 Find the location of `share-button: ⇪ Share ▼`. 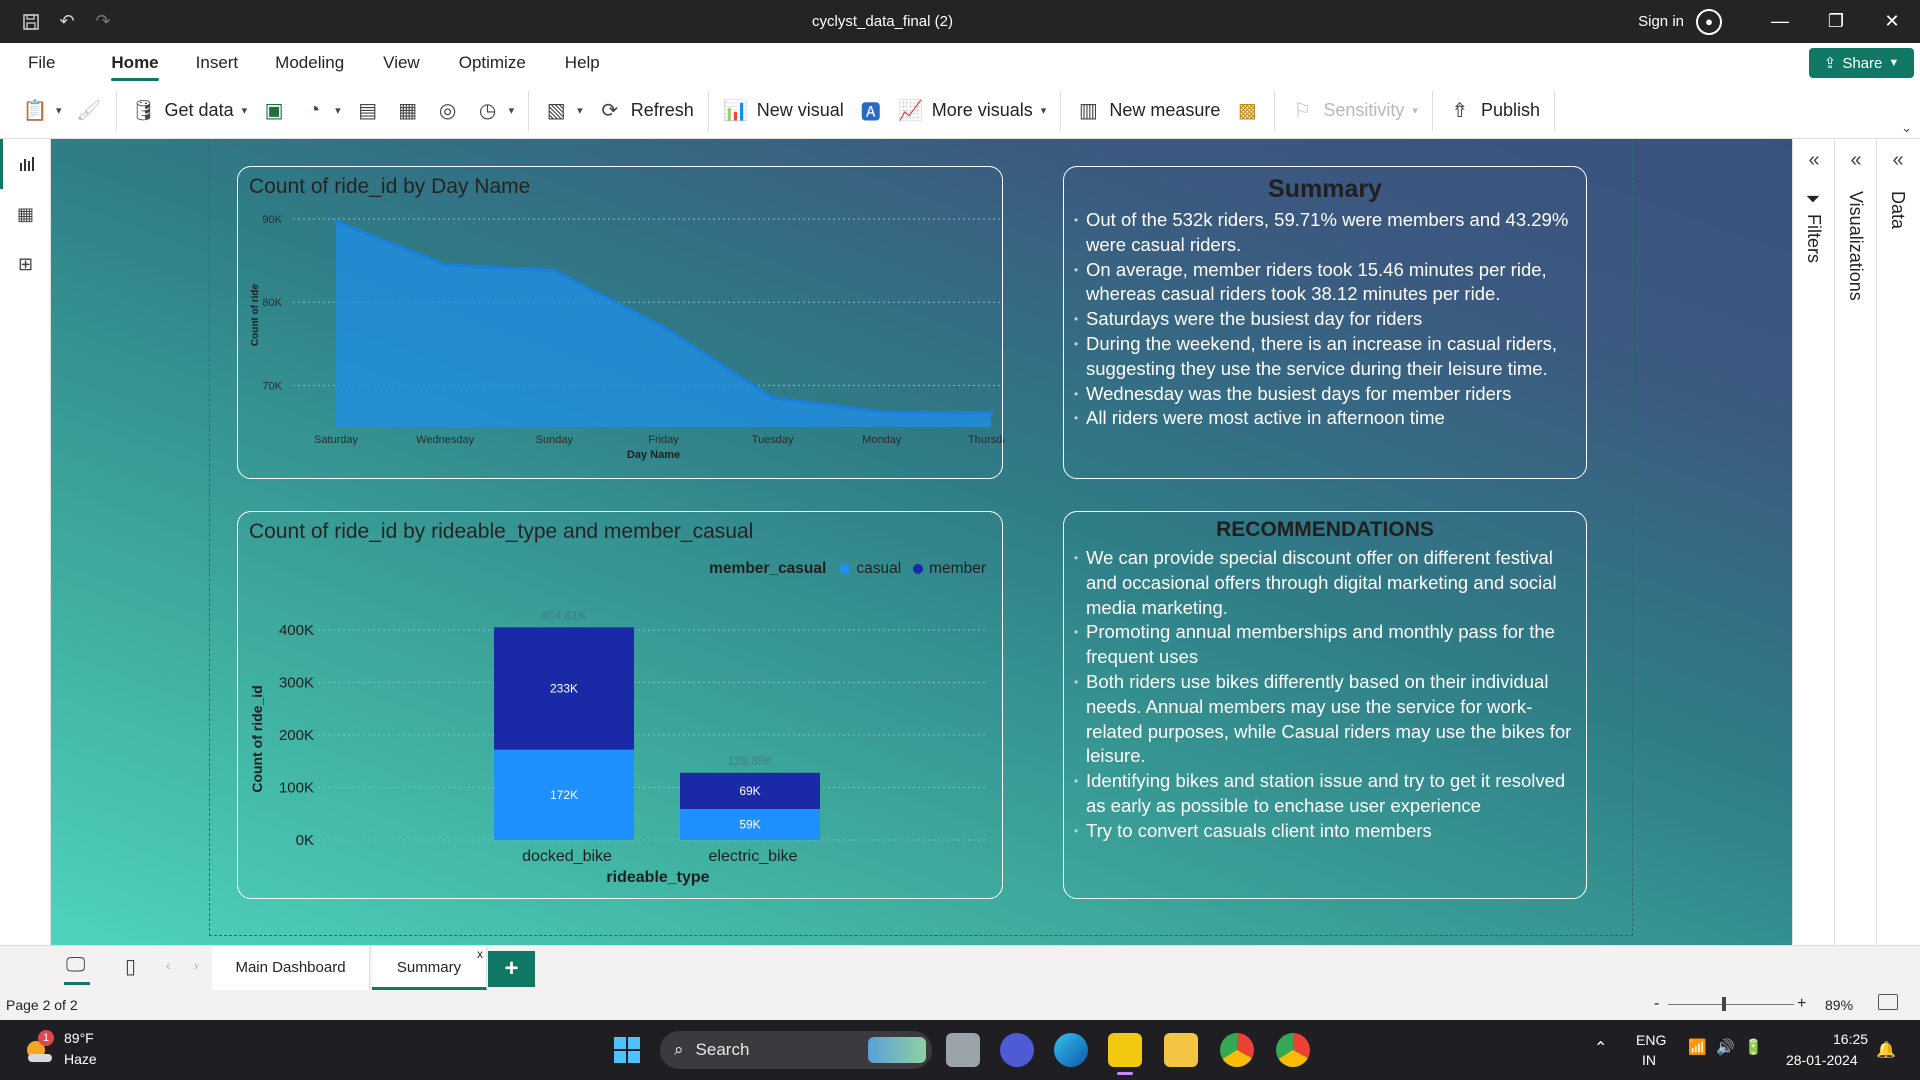

share-button: ⇪ Share ▼ is located at coordinates (1861, 63).